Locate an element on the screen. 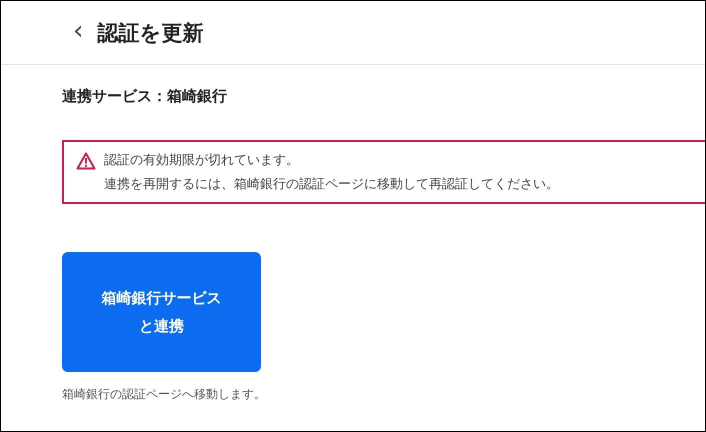 Image resolution: width=706 pixels, height=432 pixels. service-label: 連携サービス：箱崎銀行 is located at coordinates (145, 96).